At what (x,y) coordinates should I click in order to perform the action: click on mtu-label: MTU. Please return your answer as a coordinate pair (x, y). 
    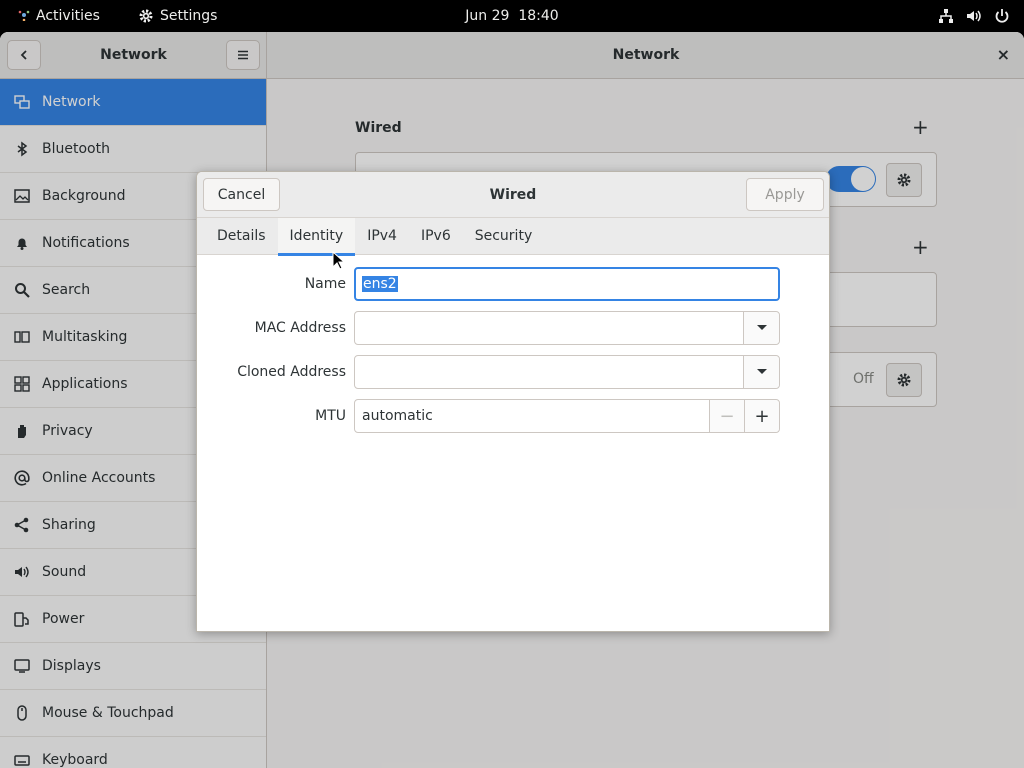
    Looking at the image, I should click on (330, 416).